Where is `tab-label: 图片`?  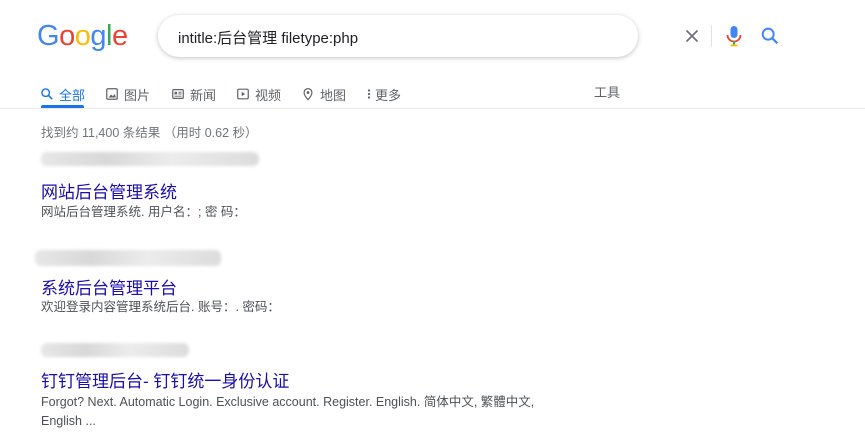
tab-label: 图片 is located at coordinates (137, 95).